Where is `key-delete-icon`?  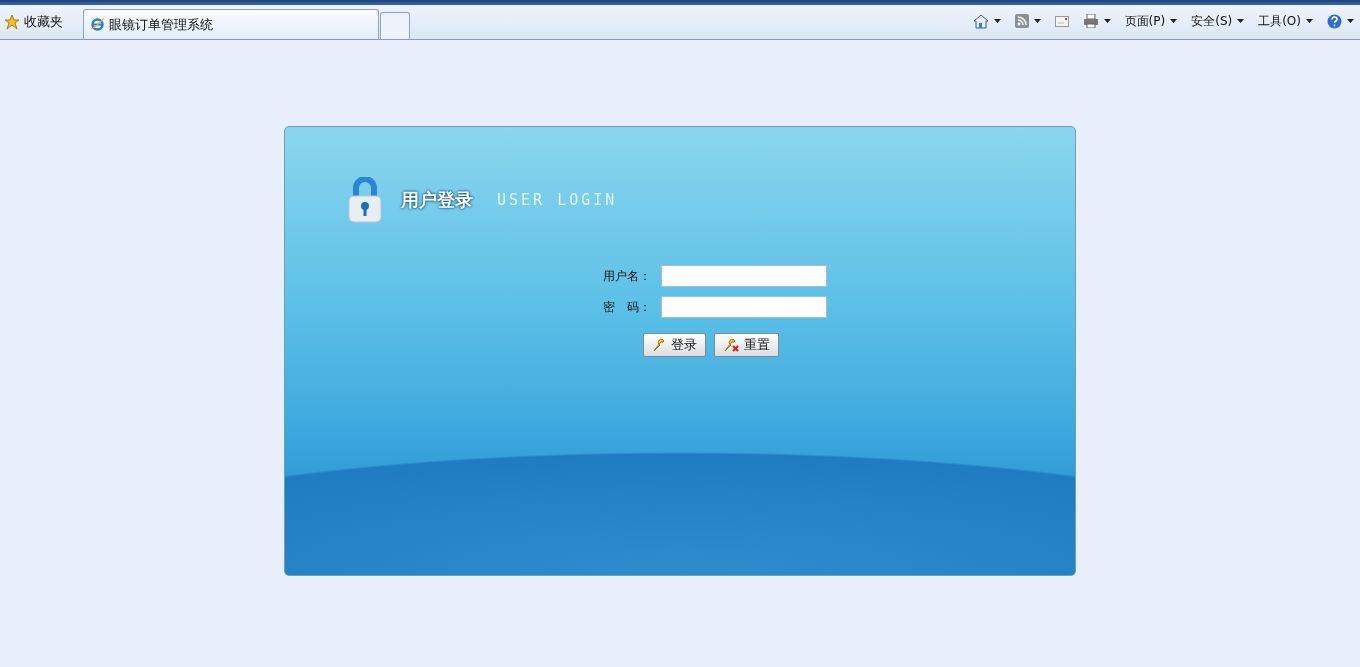 key-delete-icon is located at coordinates (732, 345).